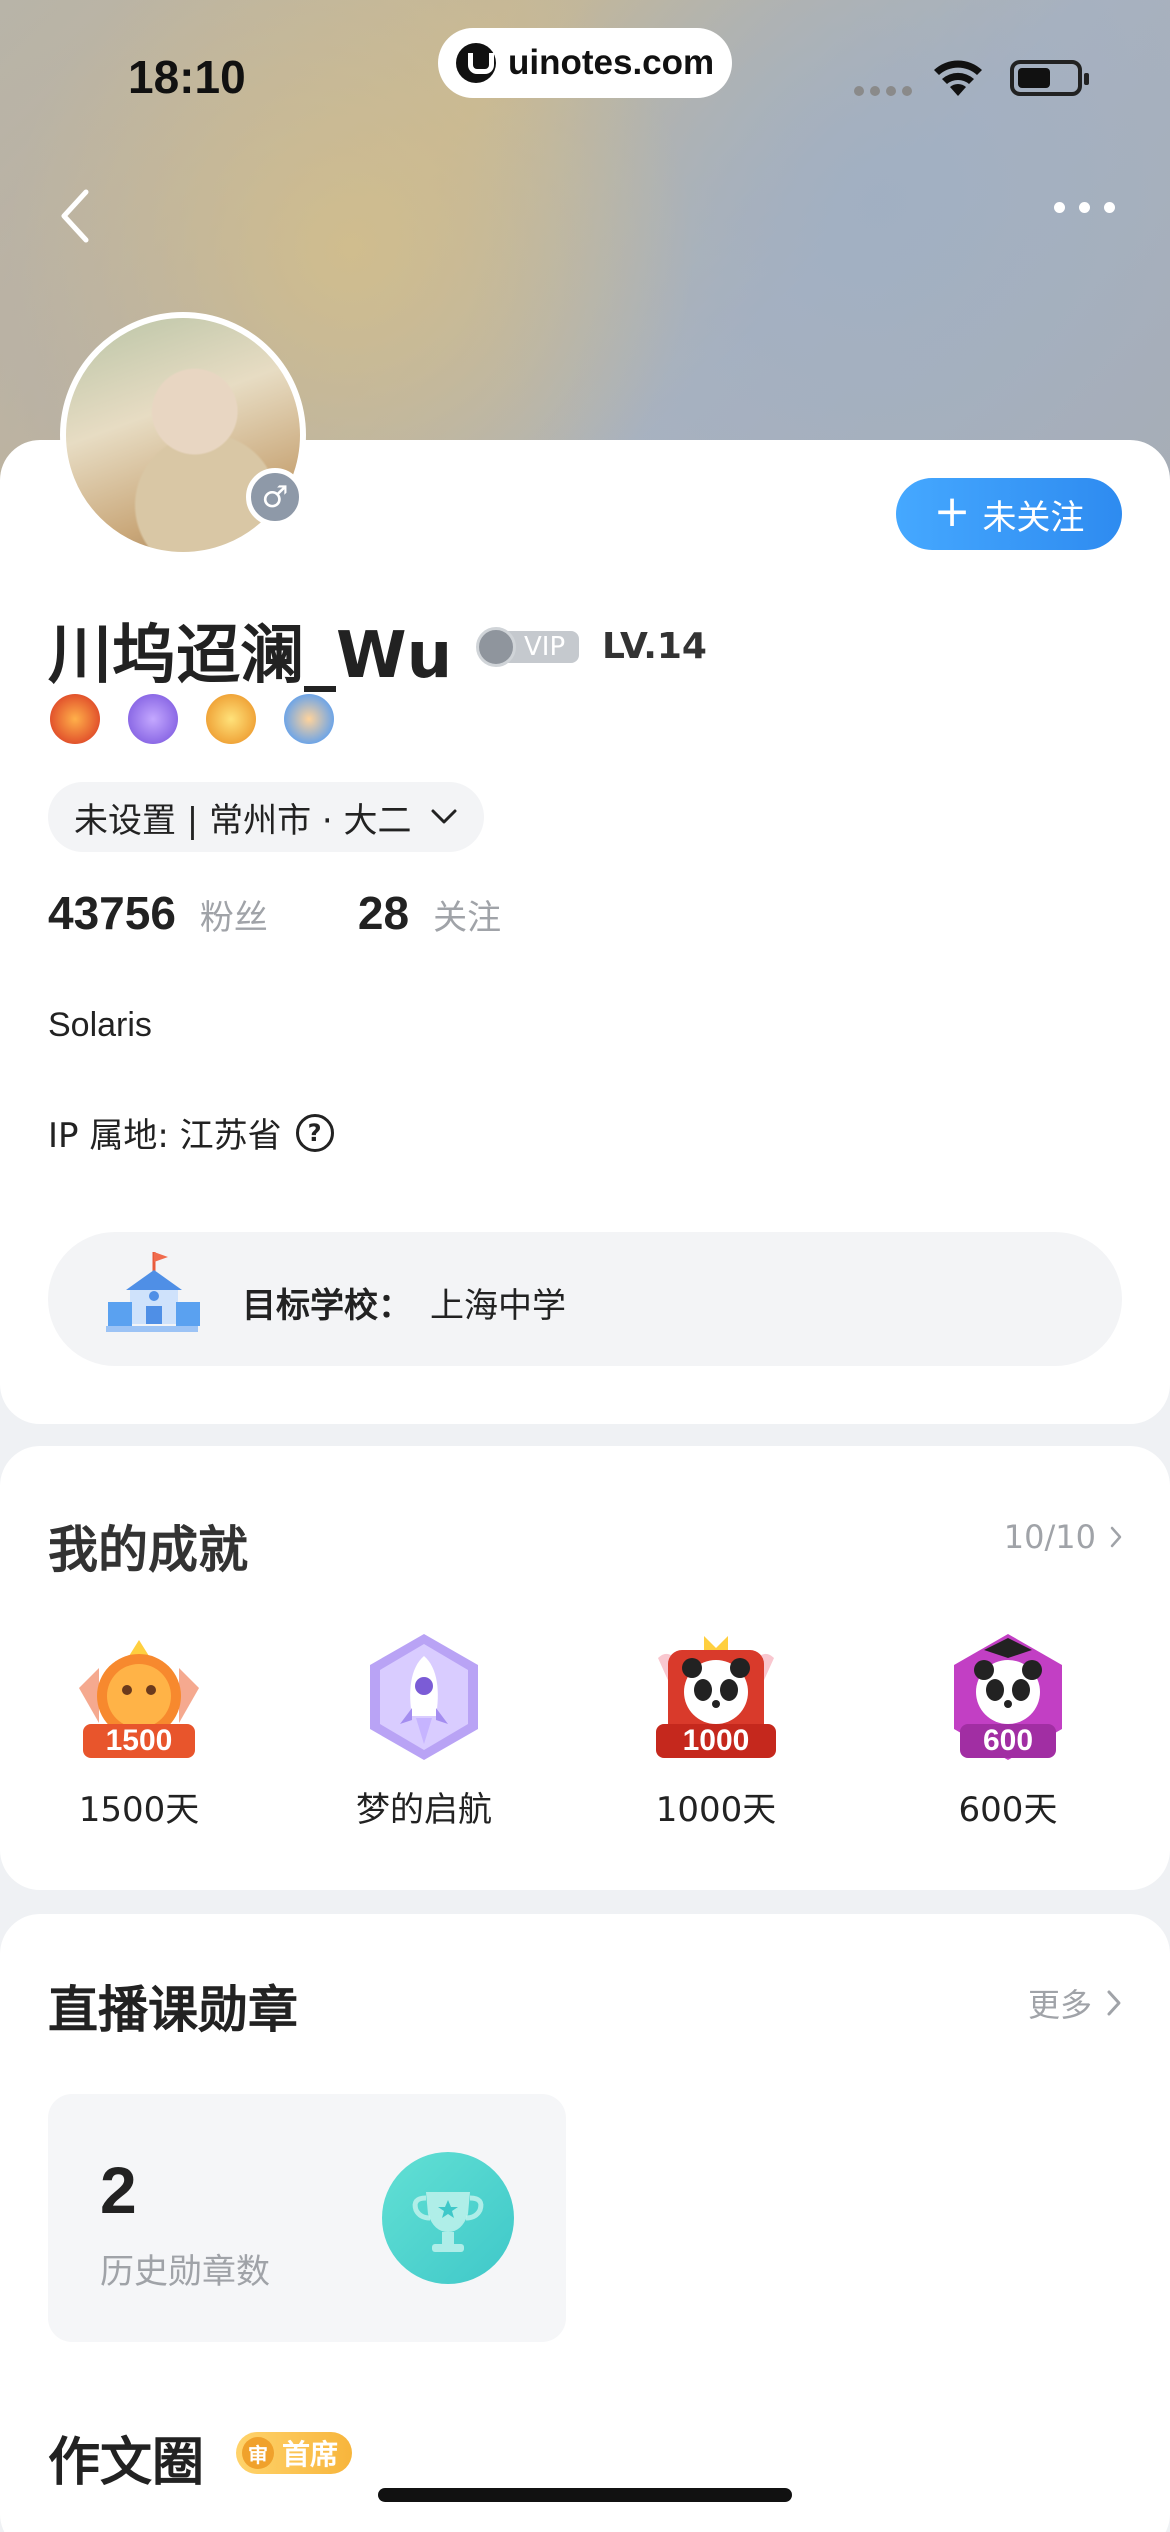 Image resolution: width=1170 pixels, height=2532 pixels. I want to click on achievements-count-link: 10/10, so click(1063, 1537).